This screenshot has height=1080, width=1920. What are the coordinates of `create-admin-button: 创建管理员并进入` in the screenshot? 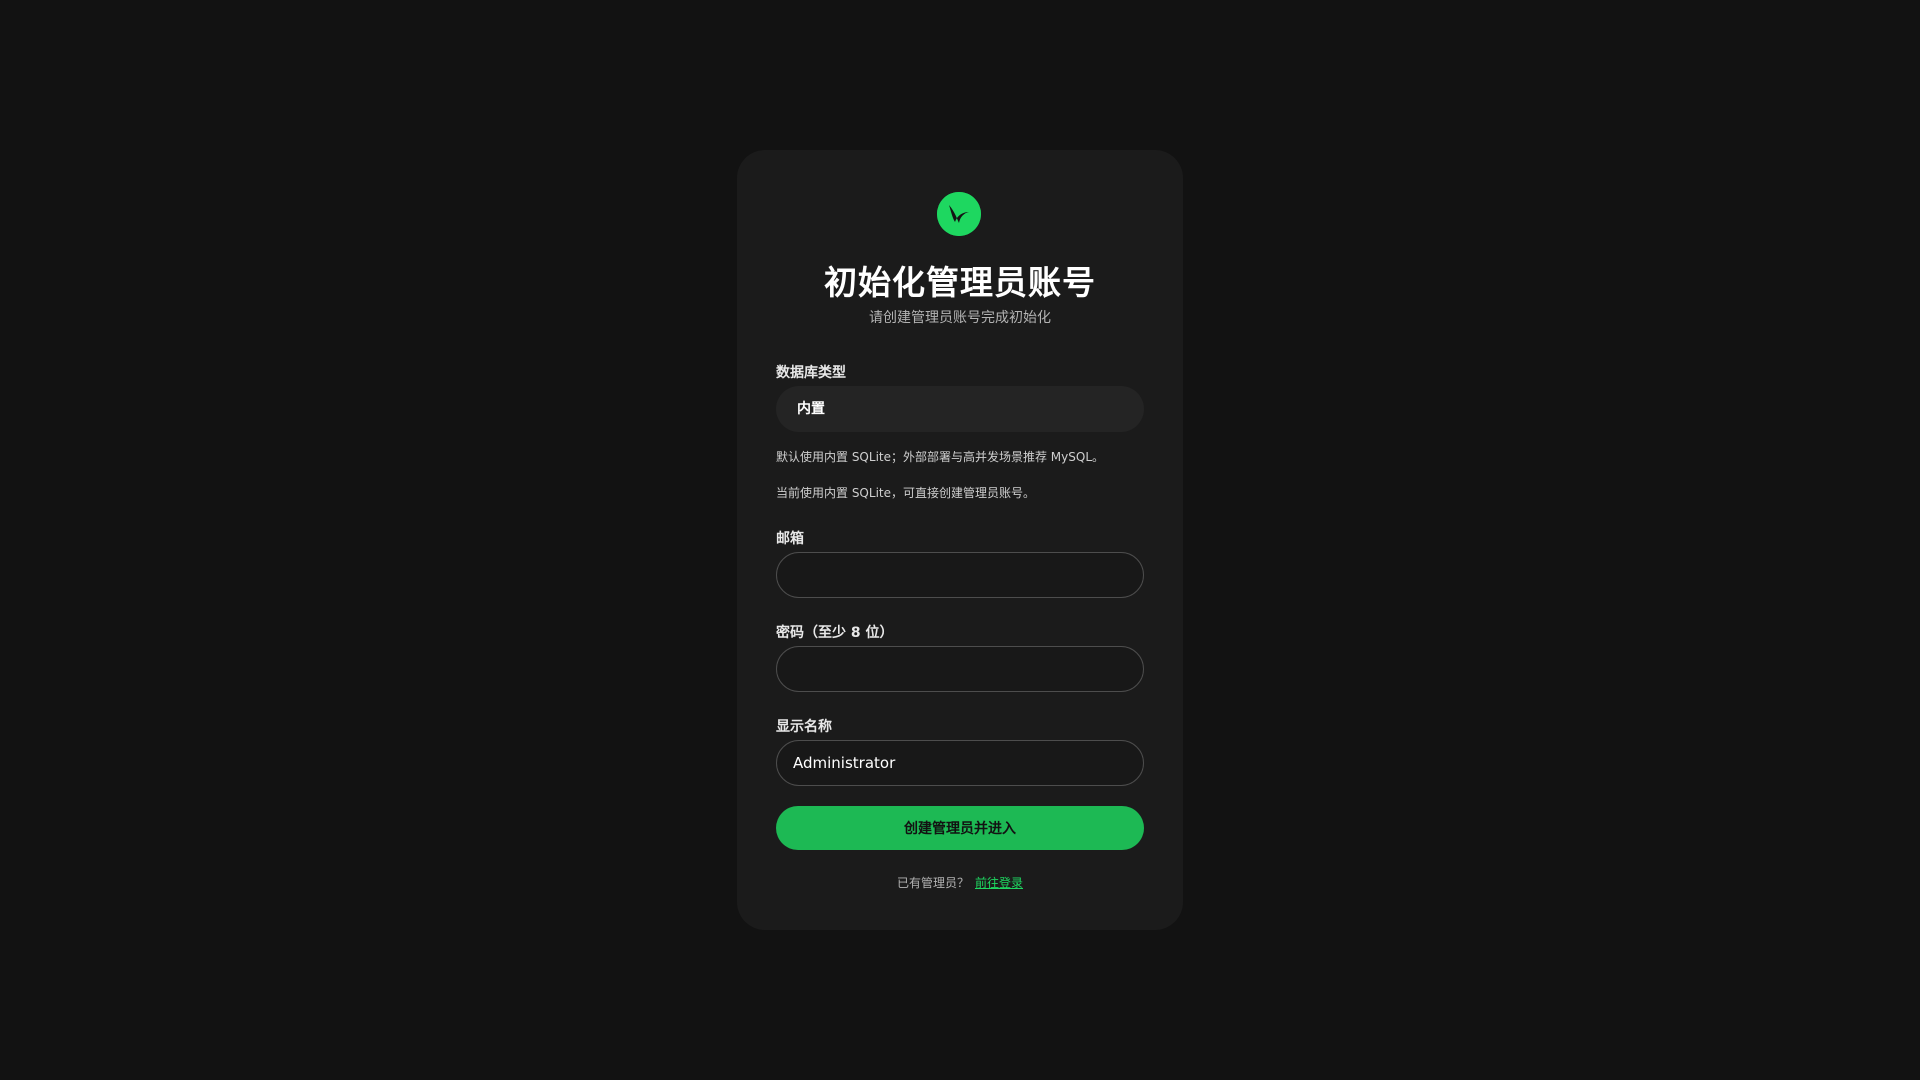 It's located at (960, 828).